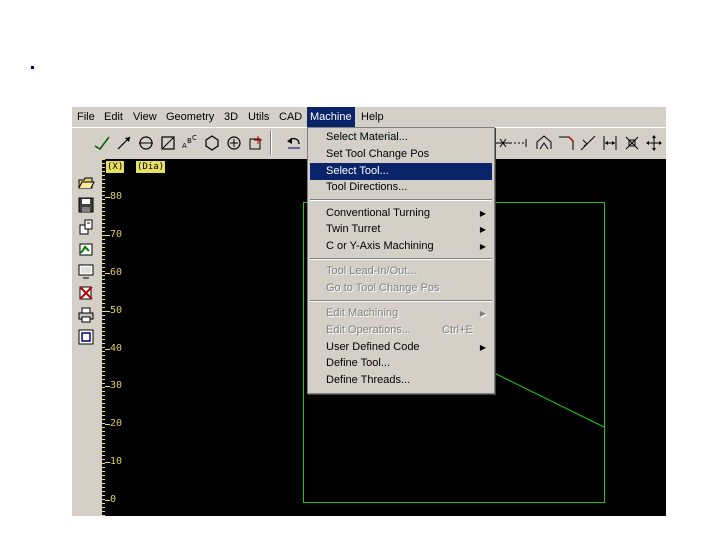 Image resolution: width=720 pixels, height=540 pixels. Describe the element at coordinates (654, 143) in the screenshot. I see `move-icon` at that location.